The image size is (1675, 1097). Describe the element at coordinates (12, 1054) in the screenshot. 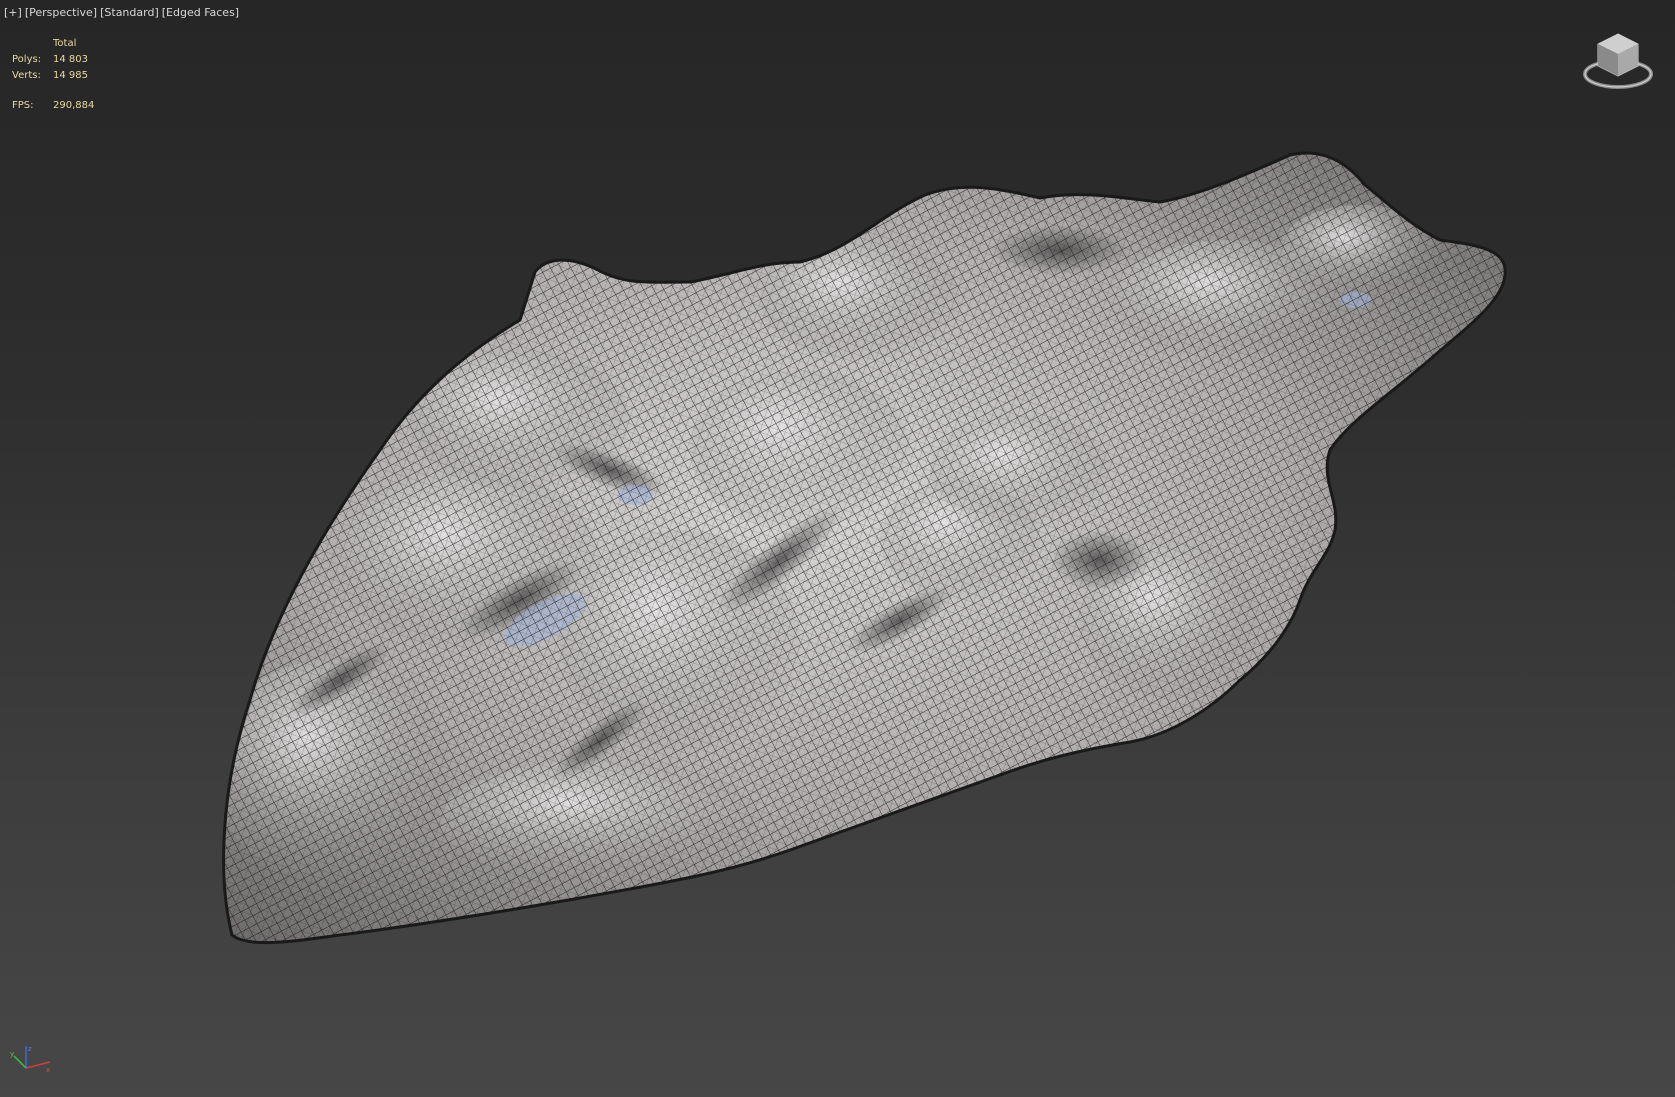

I see `svg-text: y` at that location.